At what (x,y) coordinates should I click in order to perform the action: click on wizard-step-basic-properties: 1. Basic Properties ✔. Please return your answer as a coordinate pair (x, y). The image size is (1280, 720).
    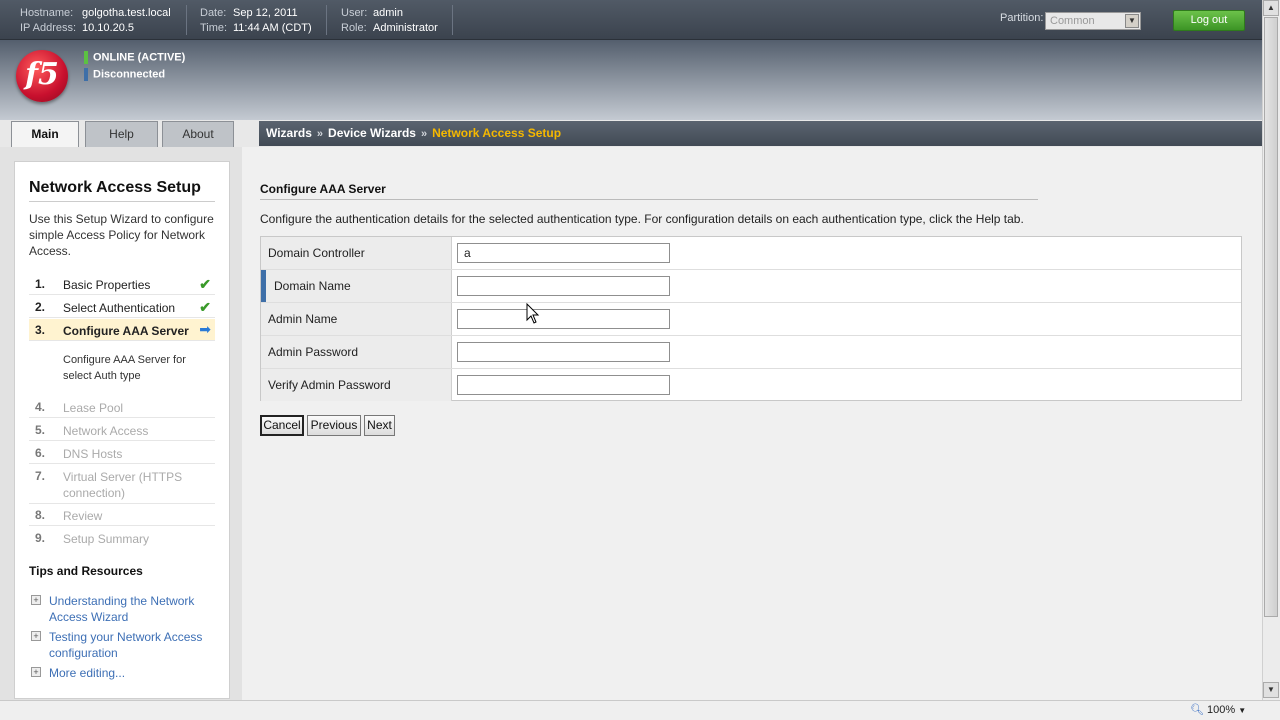
    Looking at the image, I should click on (122, 284).